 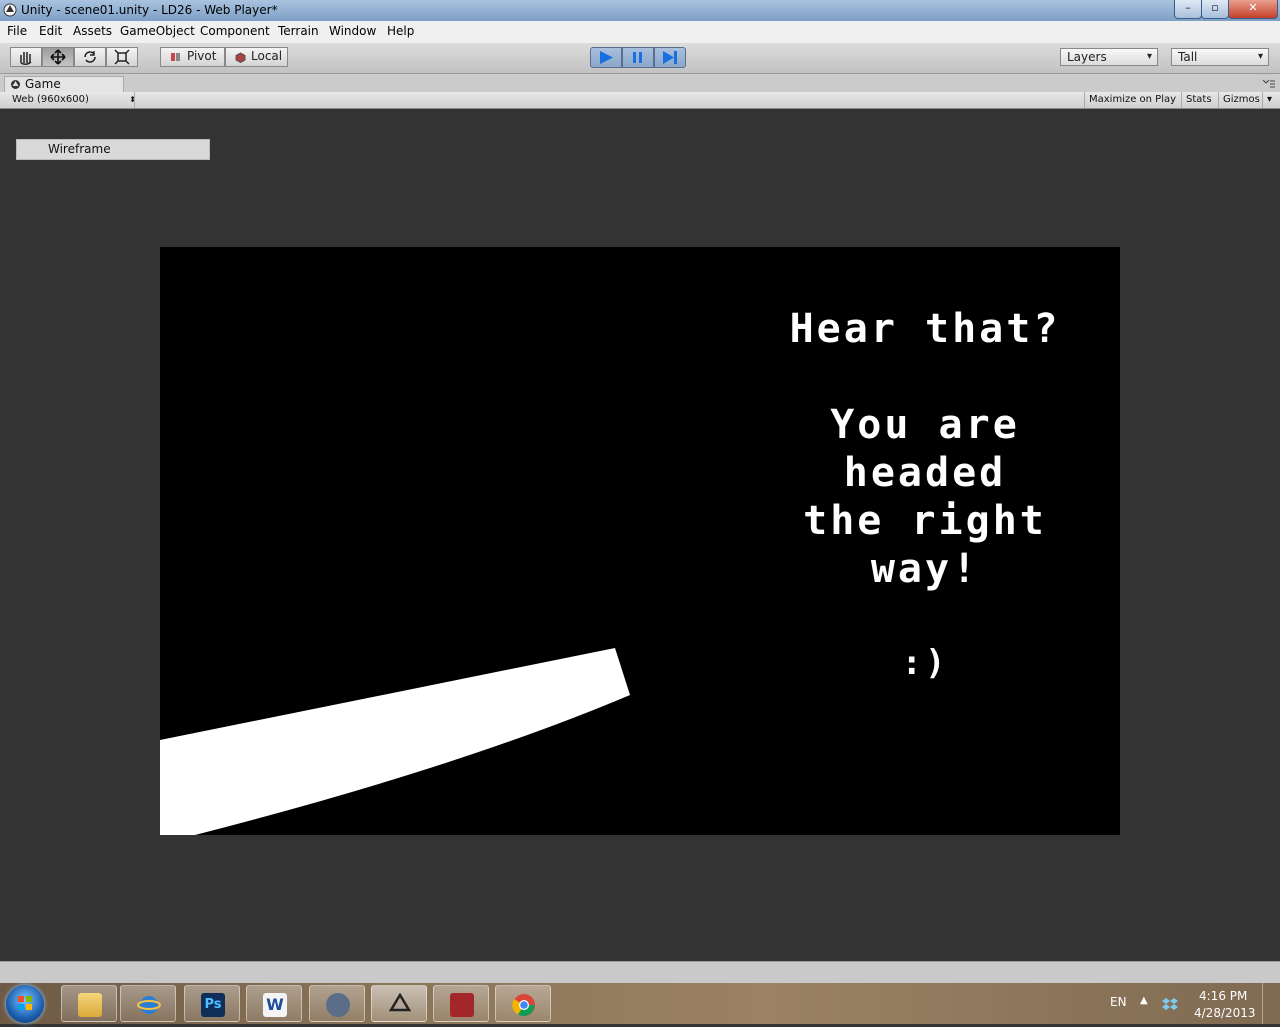 I want to click on taskbar: Ps W EN ▲ 4:16 PM 4/28/2013, so click(x=640, y=1003).